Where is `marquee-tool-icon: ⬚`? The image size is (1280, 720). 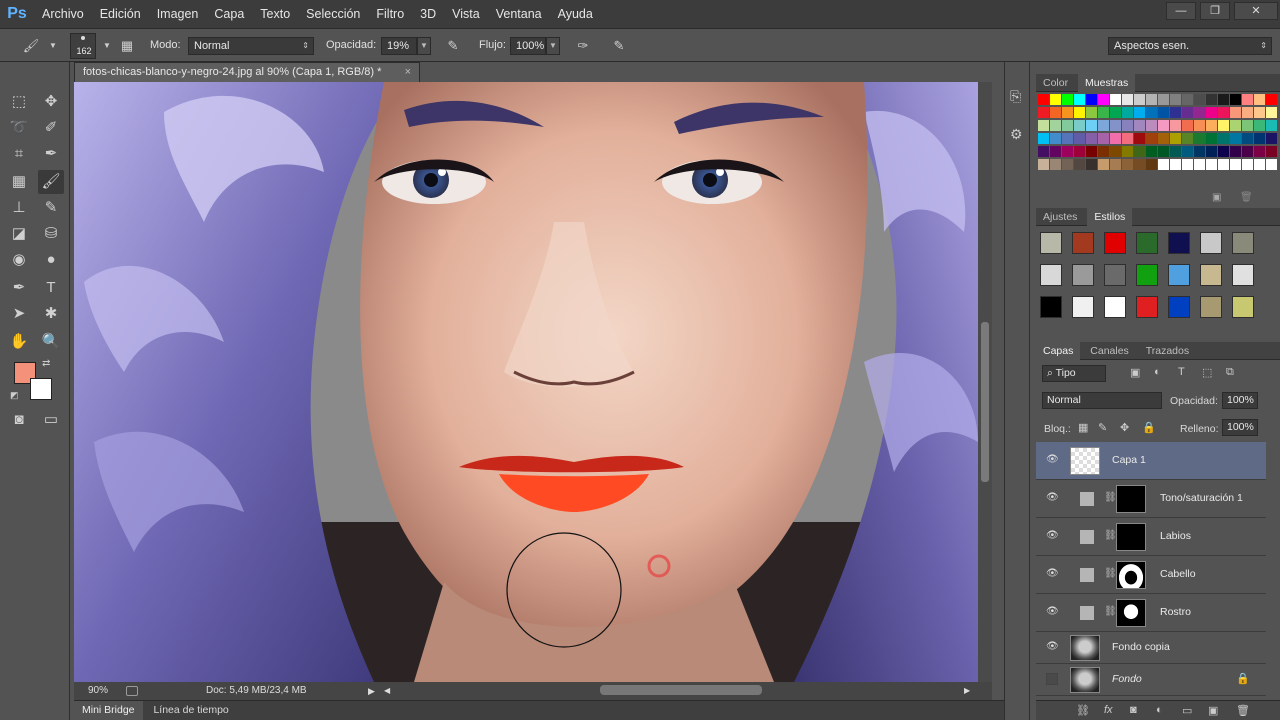 marquee-tool-icon: ⬚ is located at coordinates (19, 102).